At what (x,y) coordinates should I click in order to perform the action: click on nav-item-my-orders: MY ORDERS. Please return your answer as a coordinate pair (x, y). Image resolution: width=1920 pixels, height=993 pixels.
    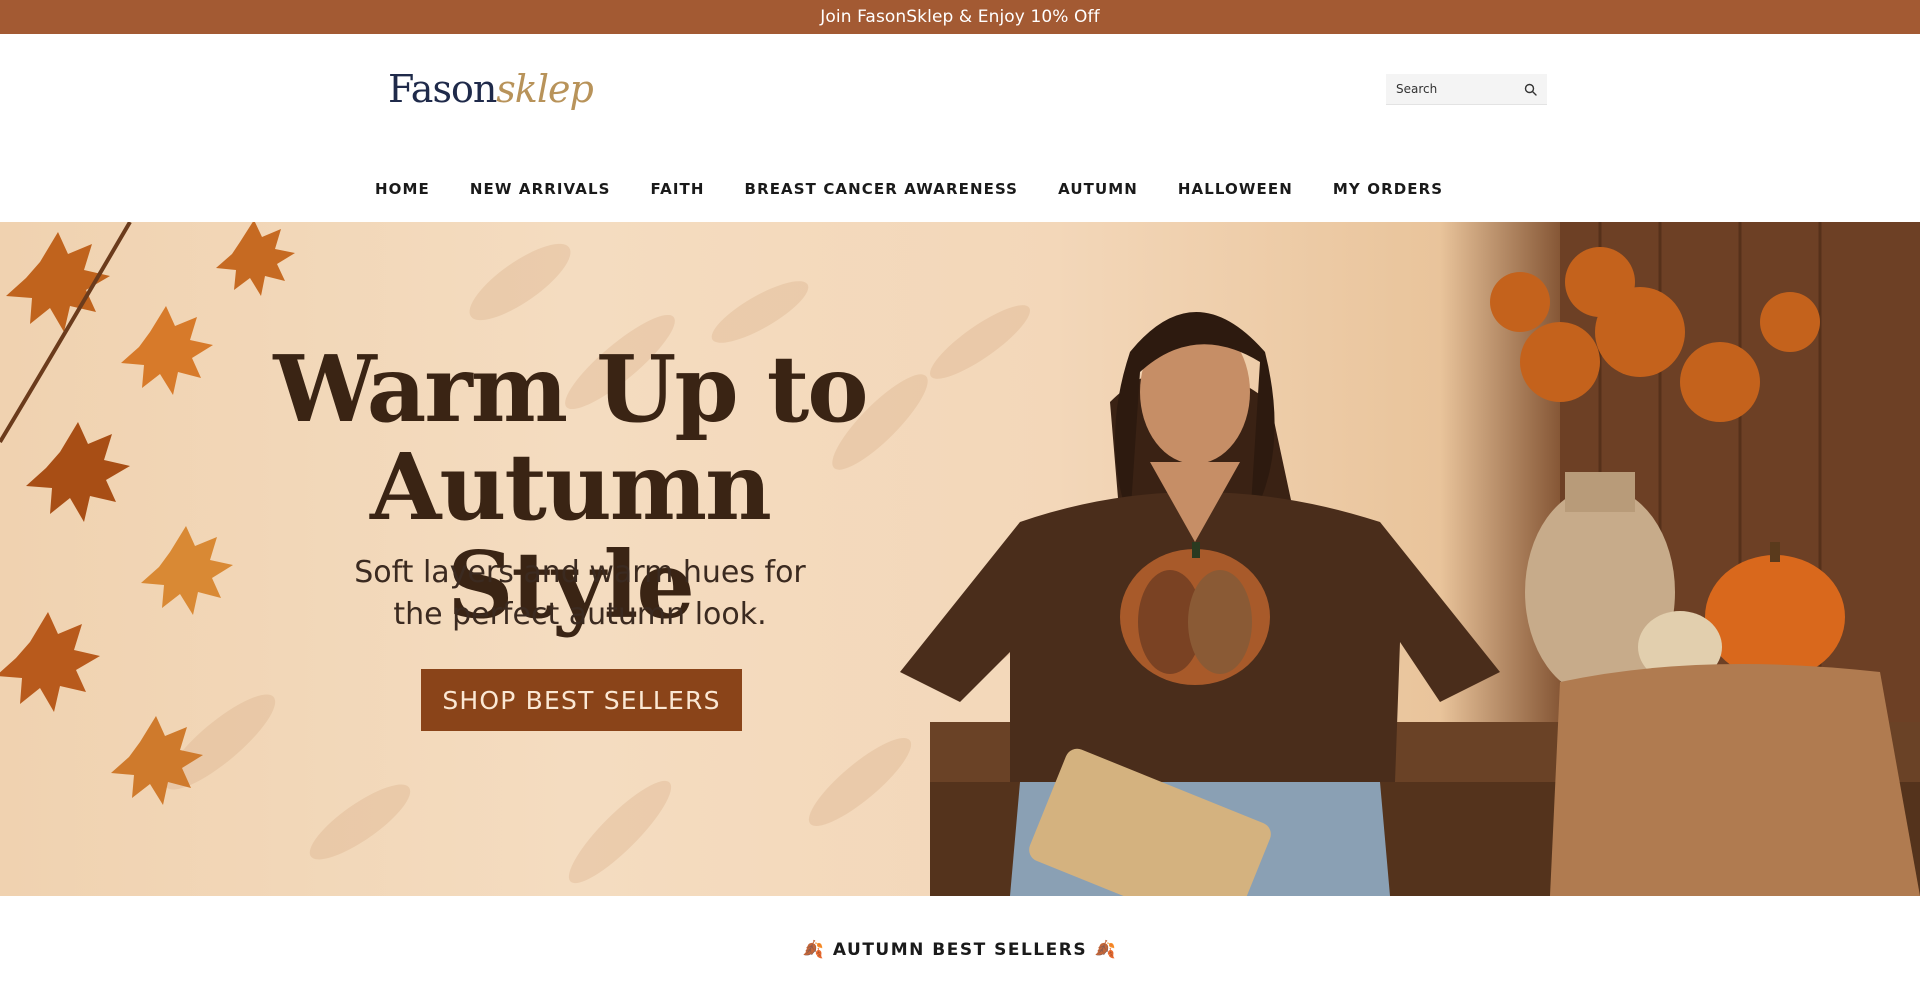
    Looking at the image, I should click on (1388, 189).